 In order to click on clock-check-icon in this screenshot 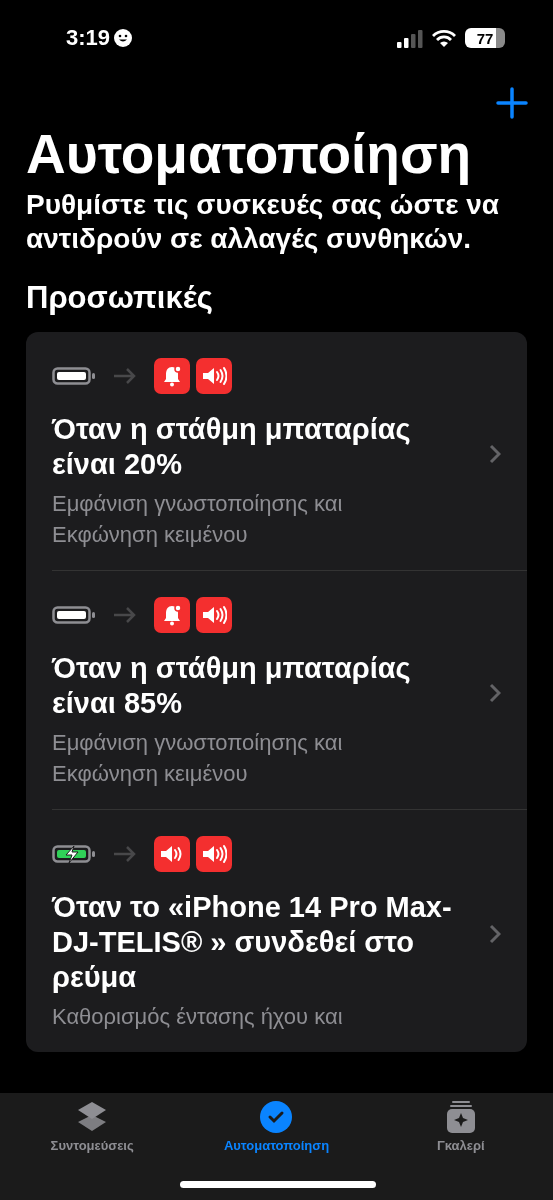, I will do `click(276, 1117)`.